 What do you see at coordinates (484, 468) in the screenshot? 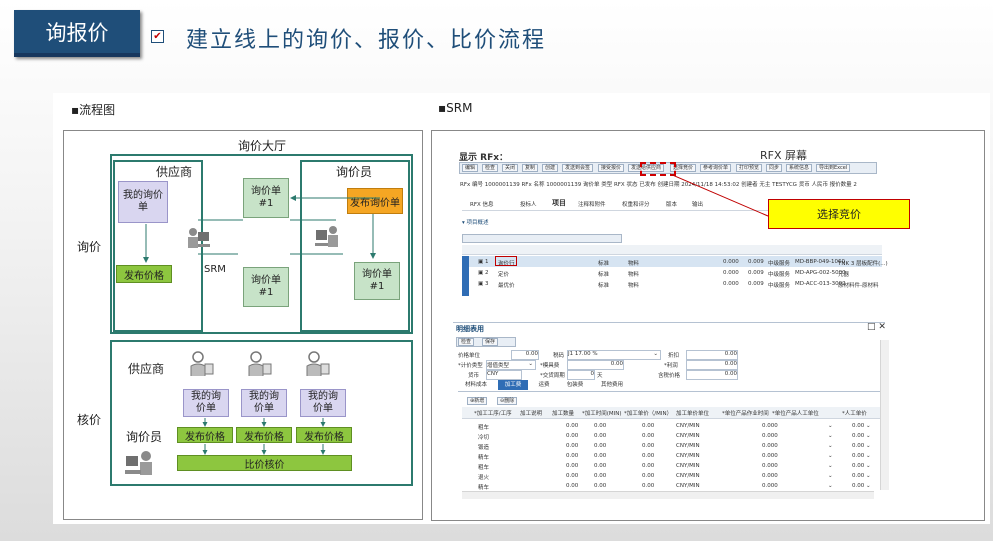
I see `process-cell-0: 粗车` at bounding box center [484, 468].